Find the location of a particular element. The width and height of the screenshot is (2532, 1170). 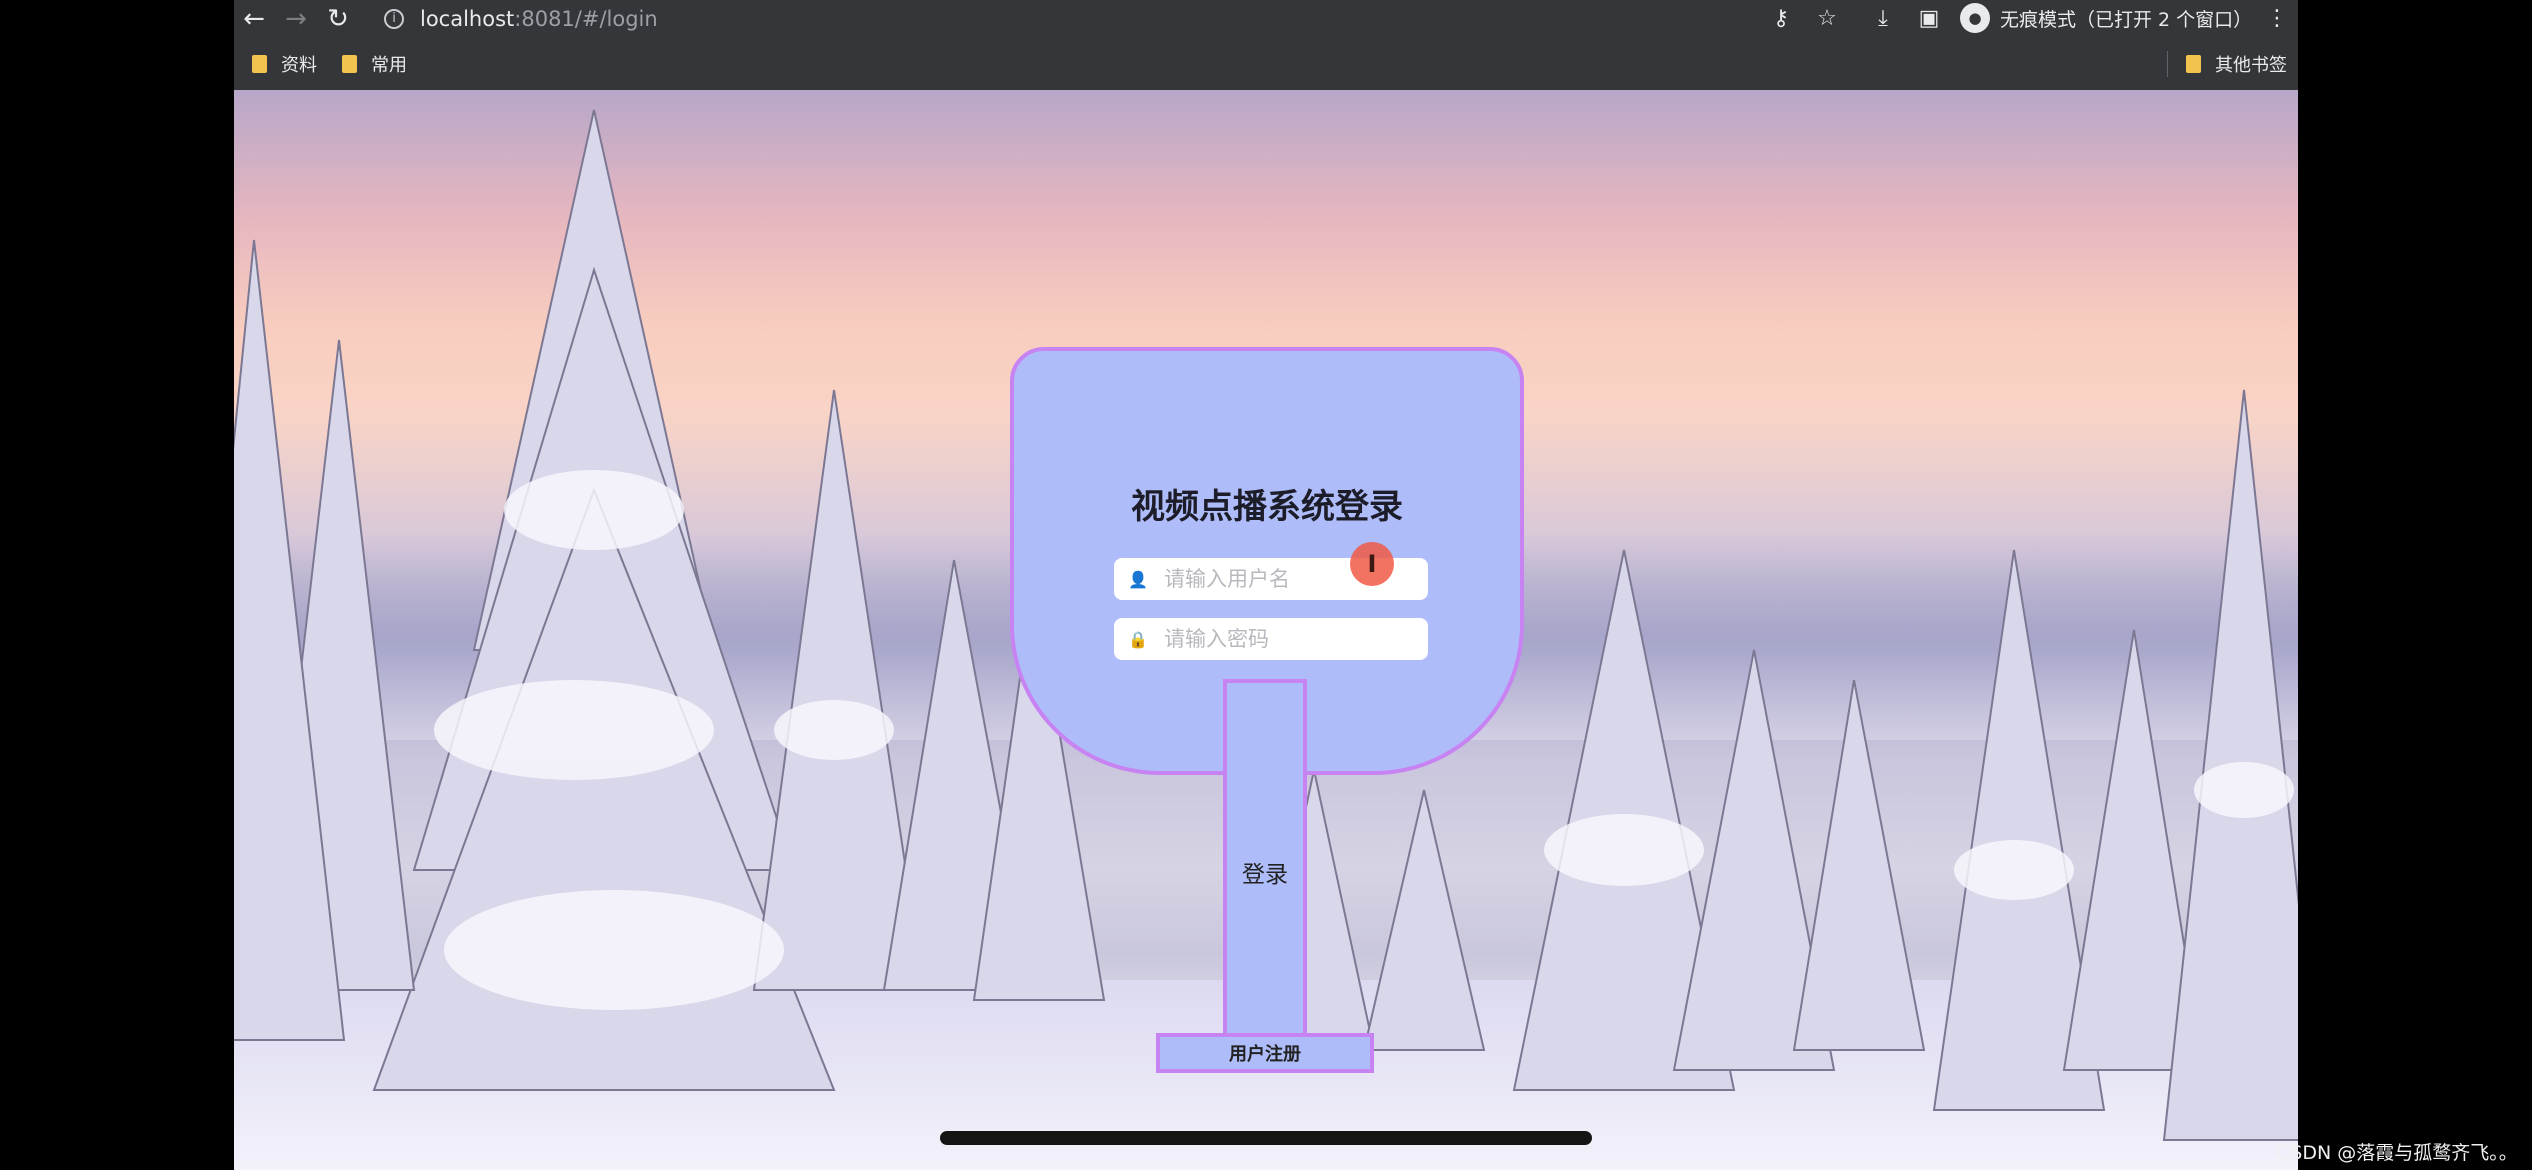

login-button-label: 登录 is located at coordinates (1265, 875).